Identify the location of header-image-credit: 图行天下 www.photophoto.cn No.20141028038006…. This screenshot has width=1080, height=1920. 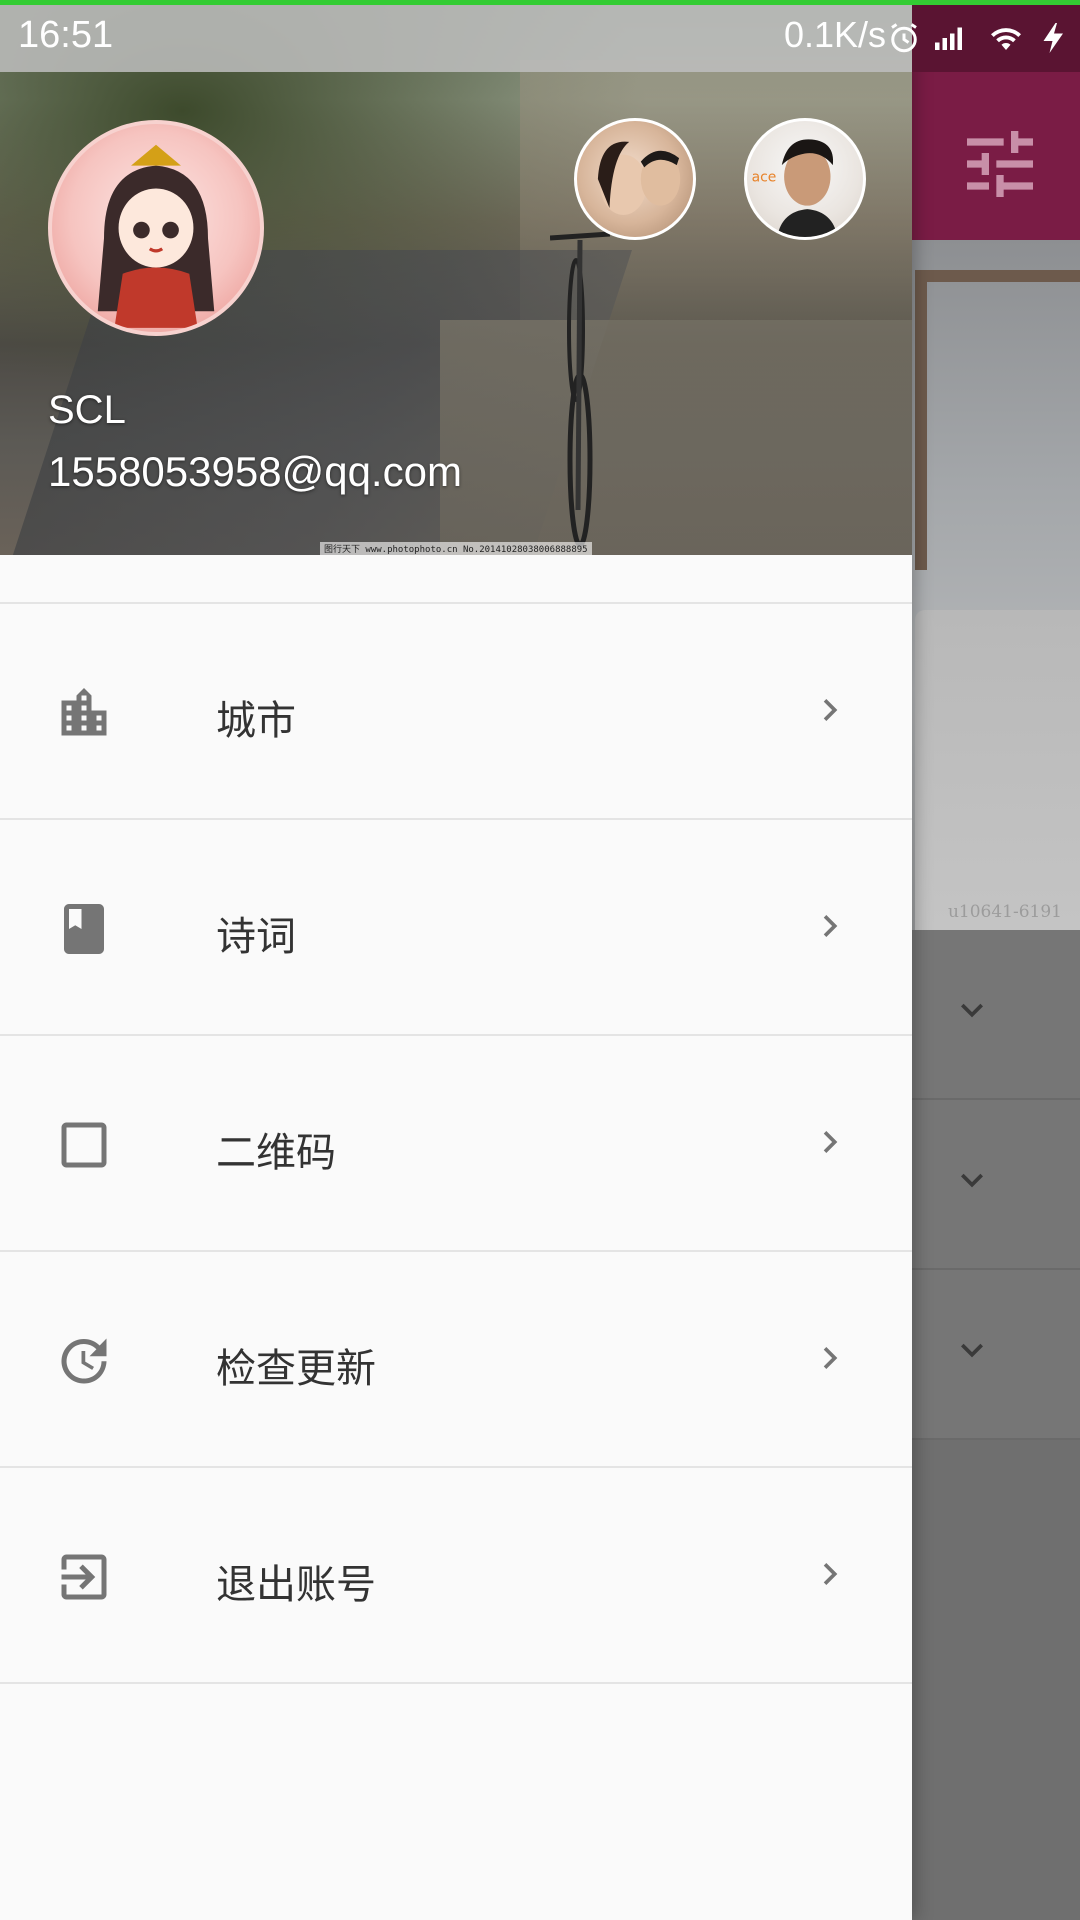
(456, 548).